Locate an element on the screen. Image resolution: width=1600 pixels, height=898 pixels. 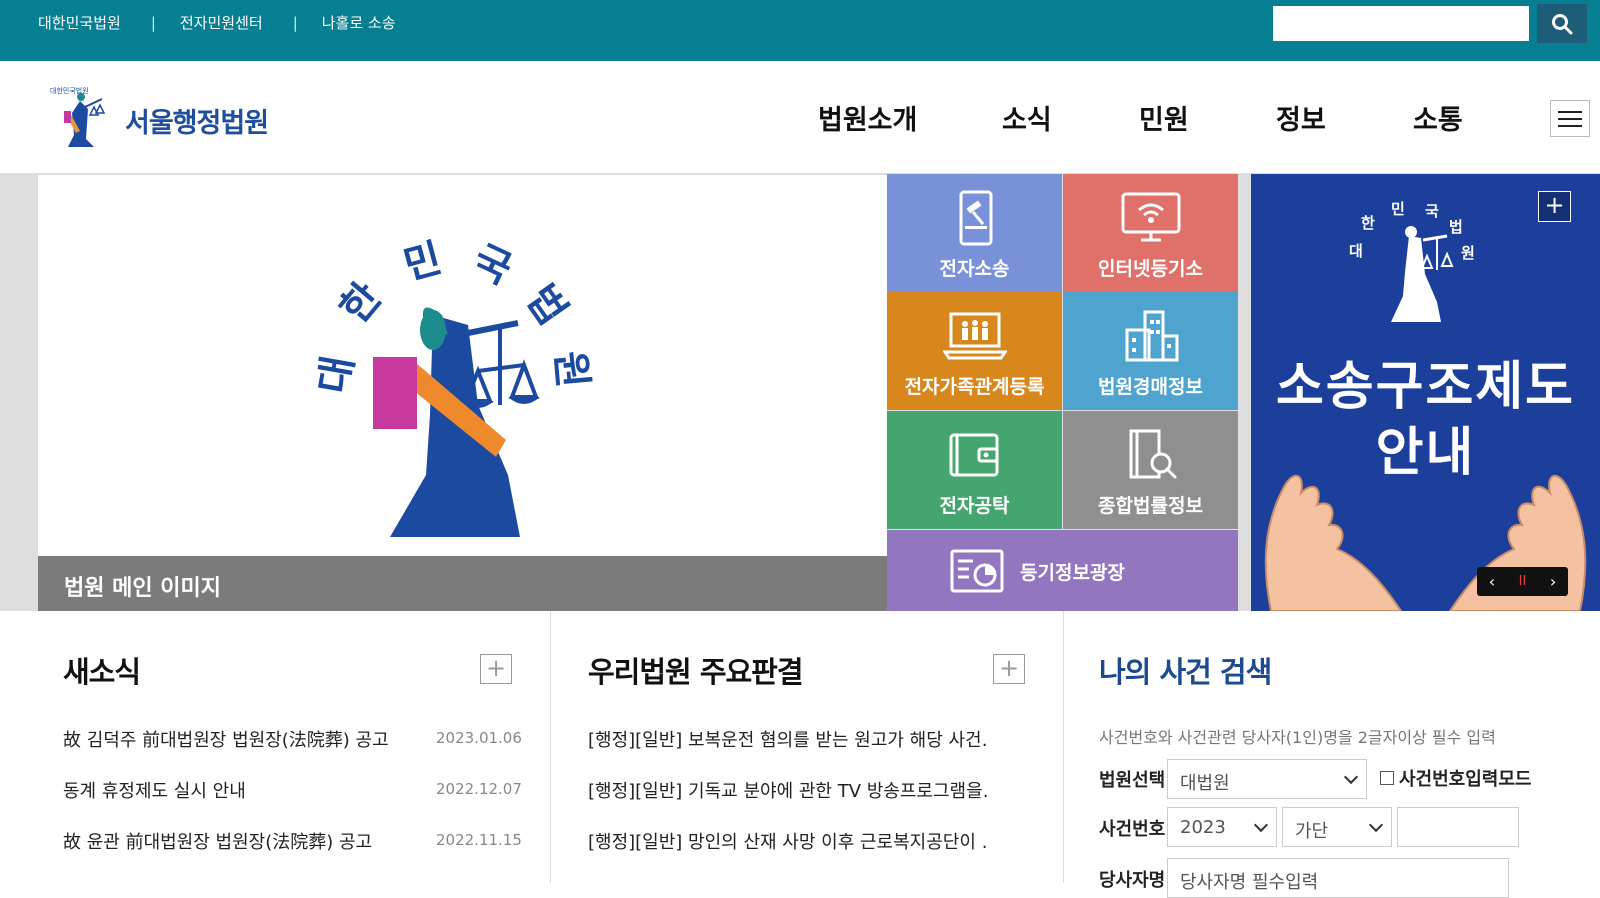
news-item: 동계 휴정제도 실시 안내 is located at coordinates (233, 790).